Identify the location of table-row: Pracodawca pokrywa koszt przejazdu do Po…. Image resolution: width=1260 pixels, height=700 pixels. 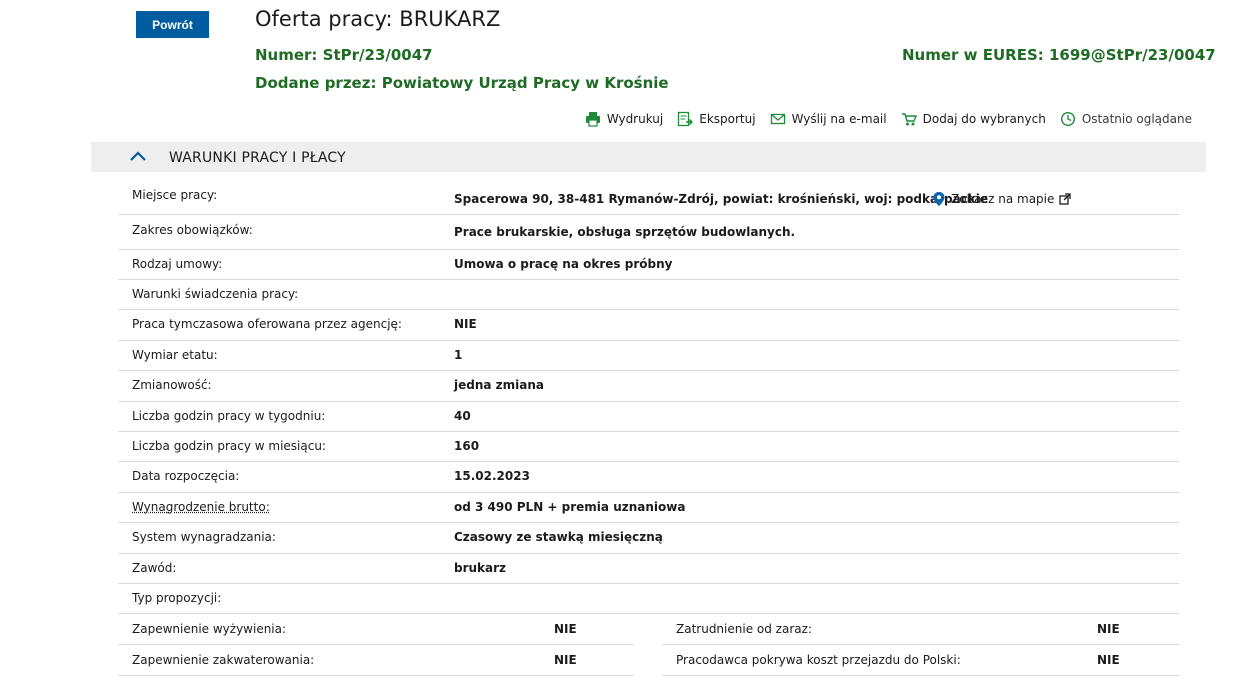
(920, 660).